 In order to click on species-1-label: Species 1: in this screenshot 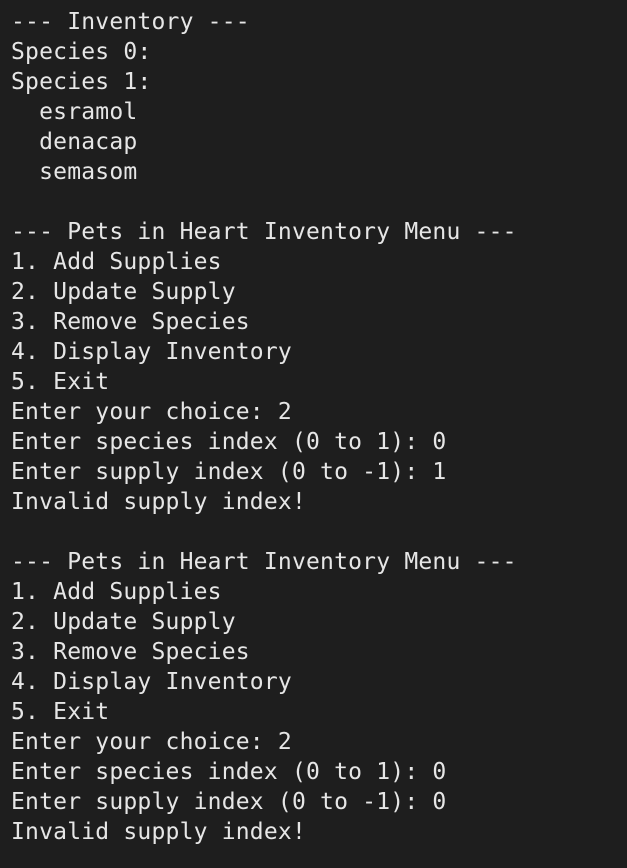, I will do `click(81, 82)`.